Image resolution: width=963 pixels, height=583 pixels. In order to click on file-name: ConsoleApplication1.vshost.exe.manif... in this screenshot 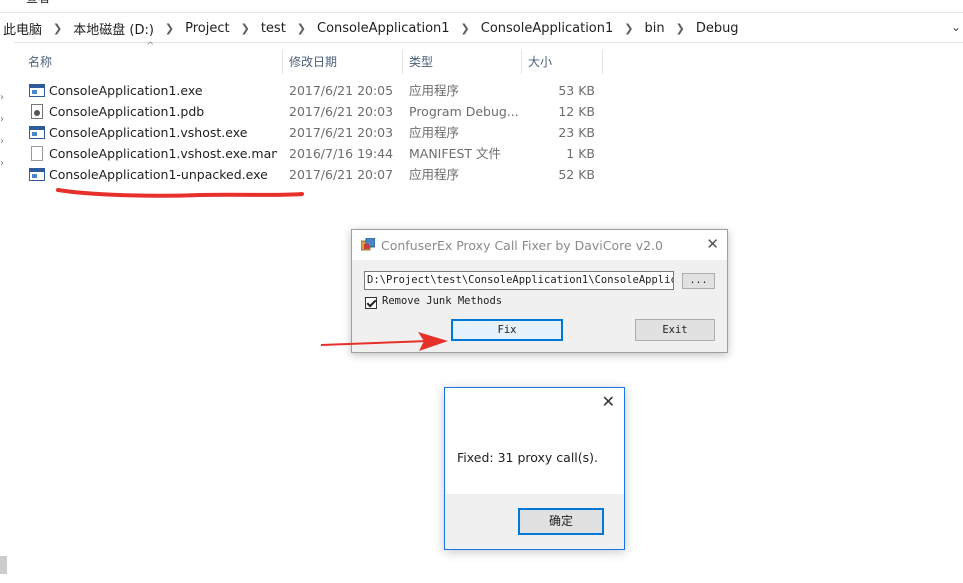, I will do `click(163, 153)`.